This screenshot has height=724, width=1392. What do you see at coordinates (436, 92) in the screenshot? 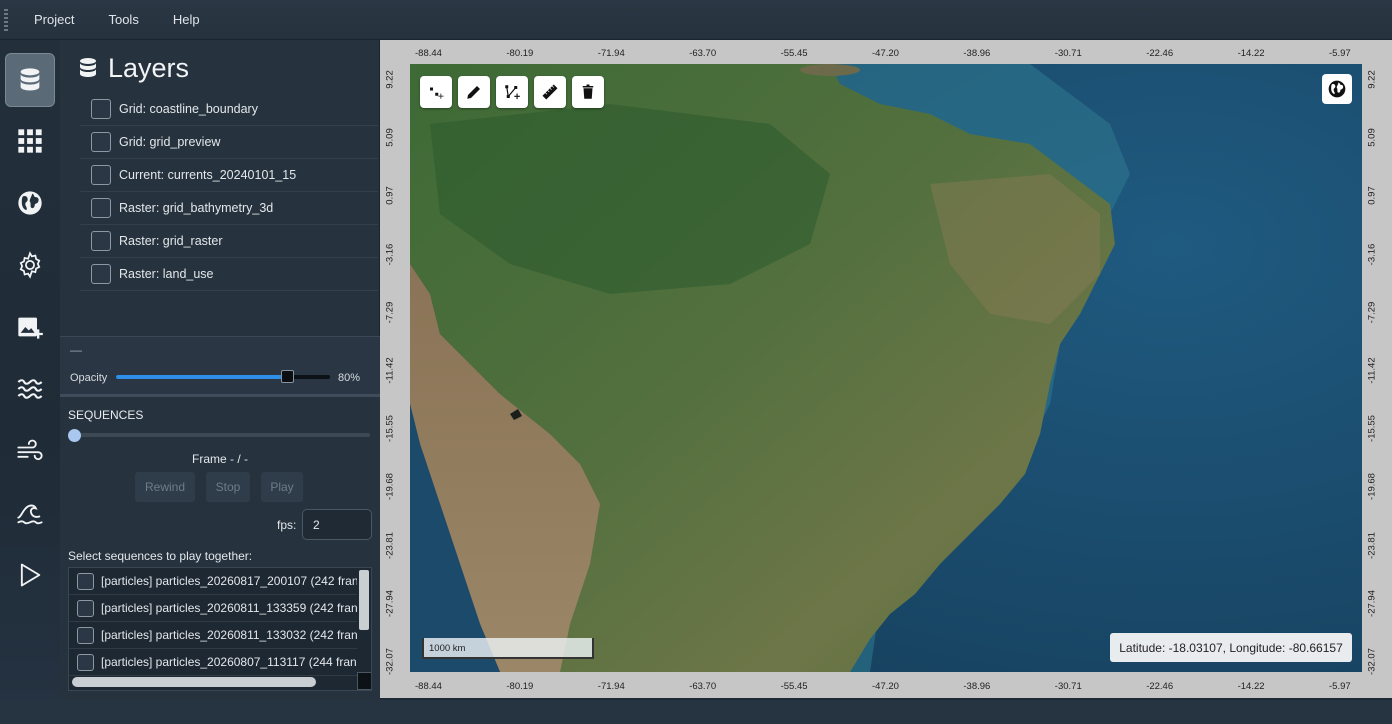
I see `add-point-button` at bounding box center [436, 92].